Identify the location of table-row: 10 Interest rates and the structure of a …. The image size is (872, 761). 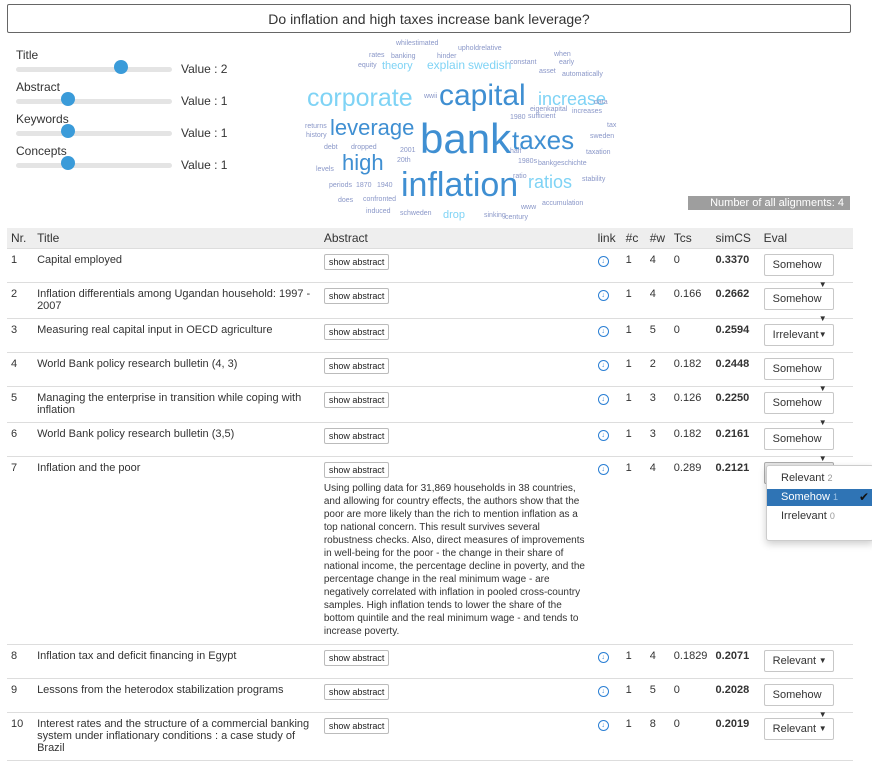
(430, 736).